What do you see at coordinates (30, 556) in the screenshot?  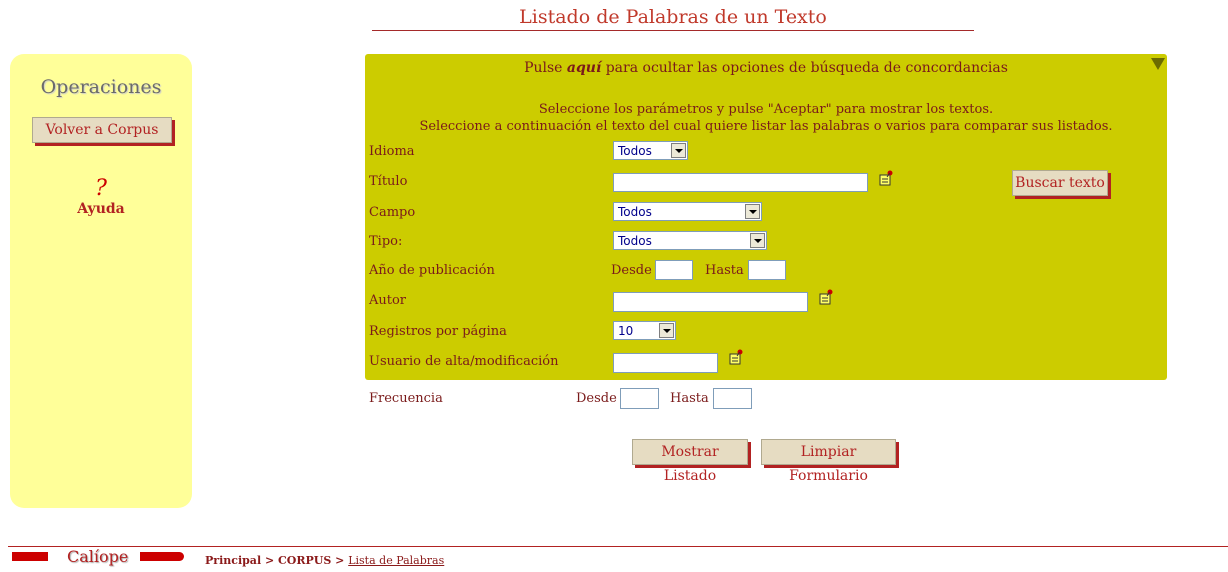 I see `brand-bar-left` at bounding box center [30, 556].